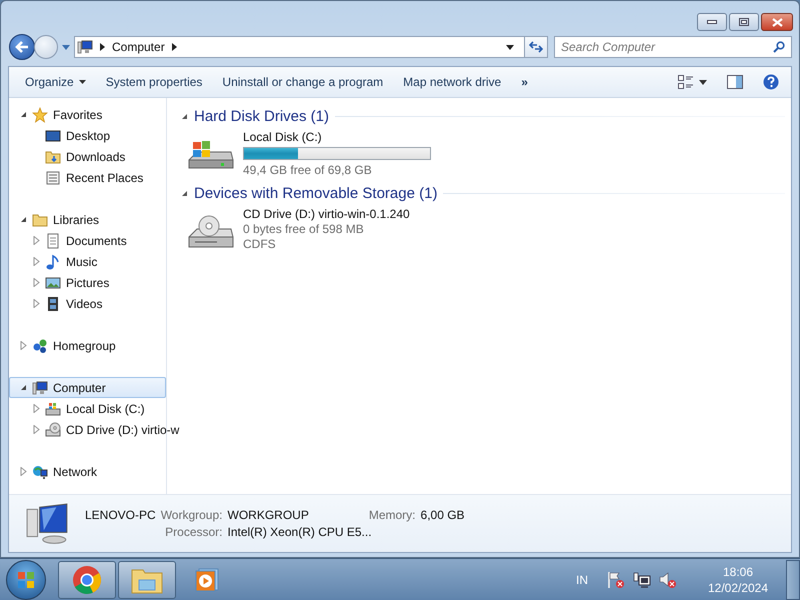 This screenshot has width=800, height=600. What do you see at coordinates (452, 82) in the screenshot?
I see `toolbar-button: Map network drive` at bounding box center [452, 82].